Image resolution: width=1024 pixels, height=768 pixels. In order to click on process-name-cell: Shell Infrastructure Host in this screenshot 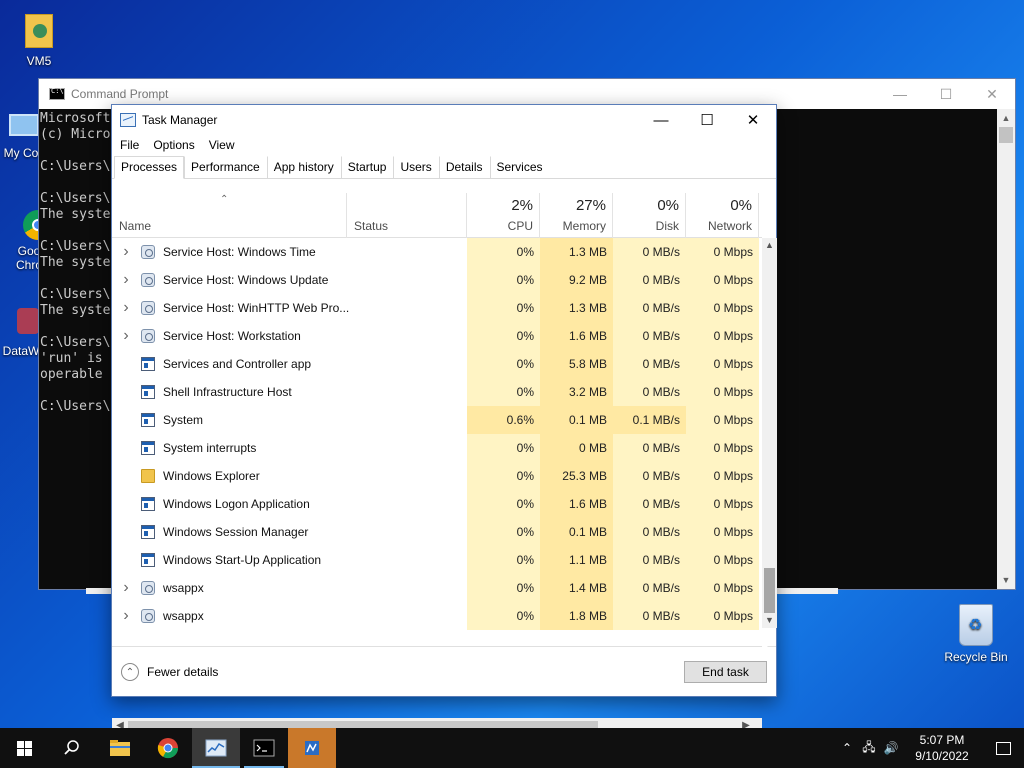, I will do `click(289, 392)`.